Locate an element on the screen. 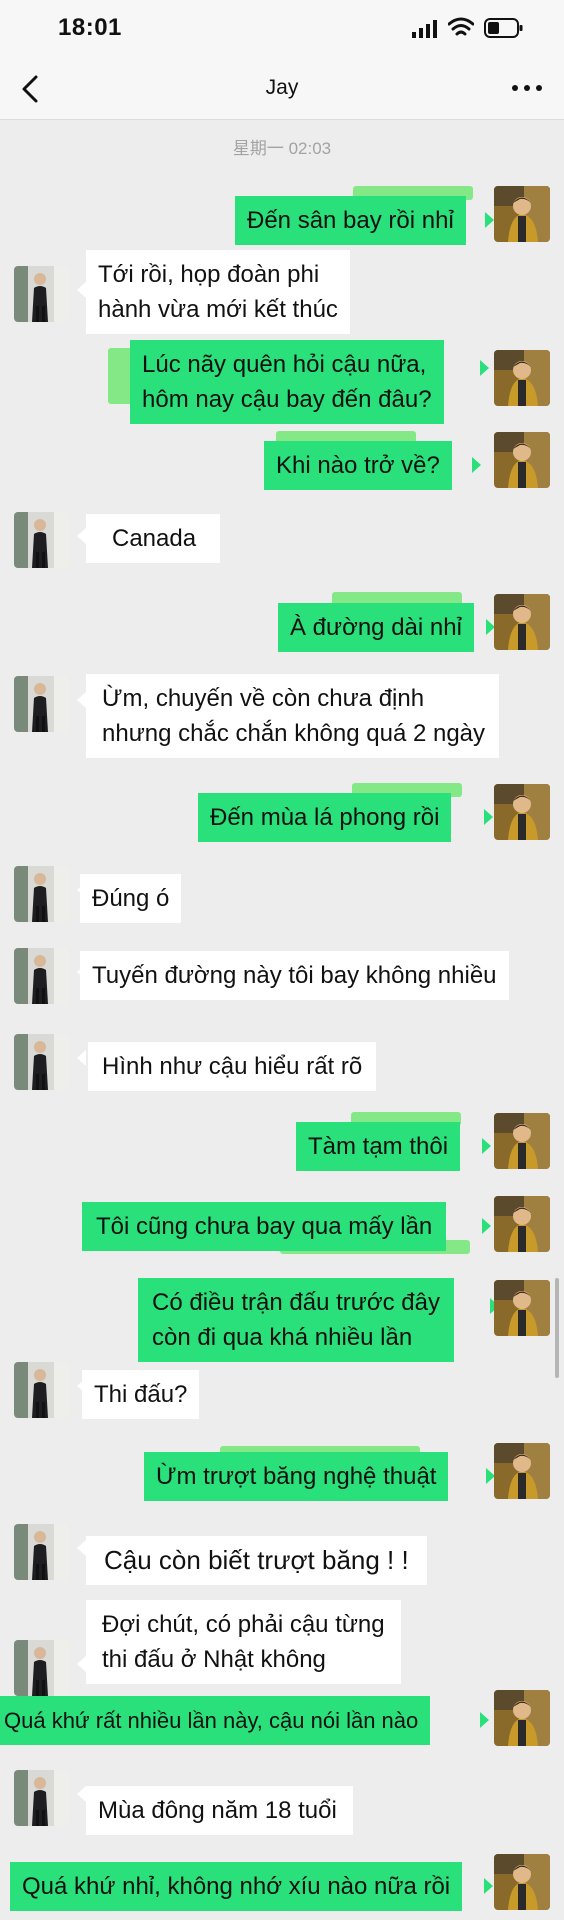 The height and width of the screenshot is (1920, 564). chat-title: Jay is located at coordinates (282, 88).